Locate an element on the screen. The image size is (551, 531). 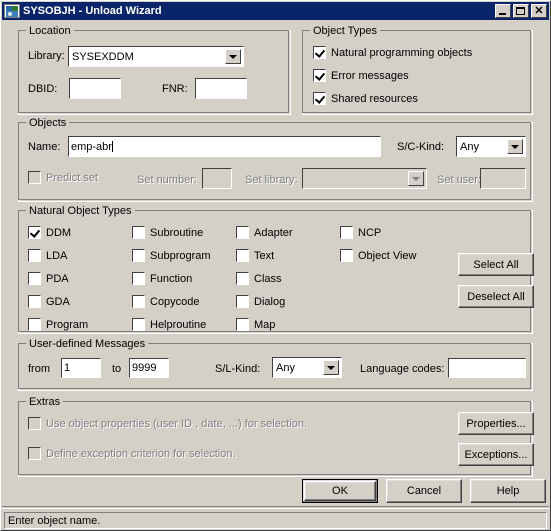
checkbox-object-view: Object View is located at coordinates (378, 255).